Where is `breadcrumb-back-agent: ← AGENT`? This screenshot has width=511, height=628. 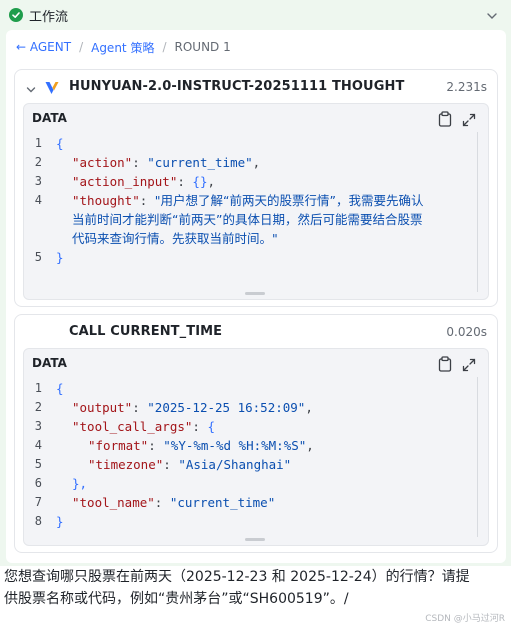
breadcrumb-back-agent: ← AGENT is located at coordinates (43, 47).